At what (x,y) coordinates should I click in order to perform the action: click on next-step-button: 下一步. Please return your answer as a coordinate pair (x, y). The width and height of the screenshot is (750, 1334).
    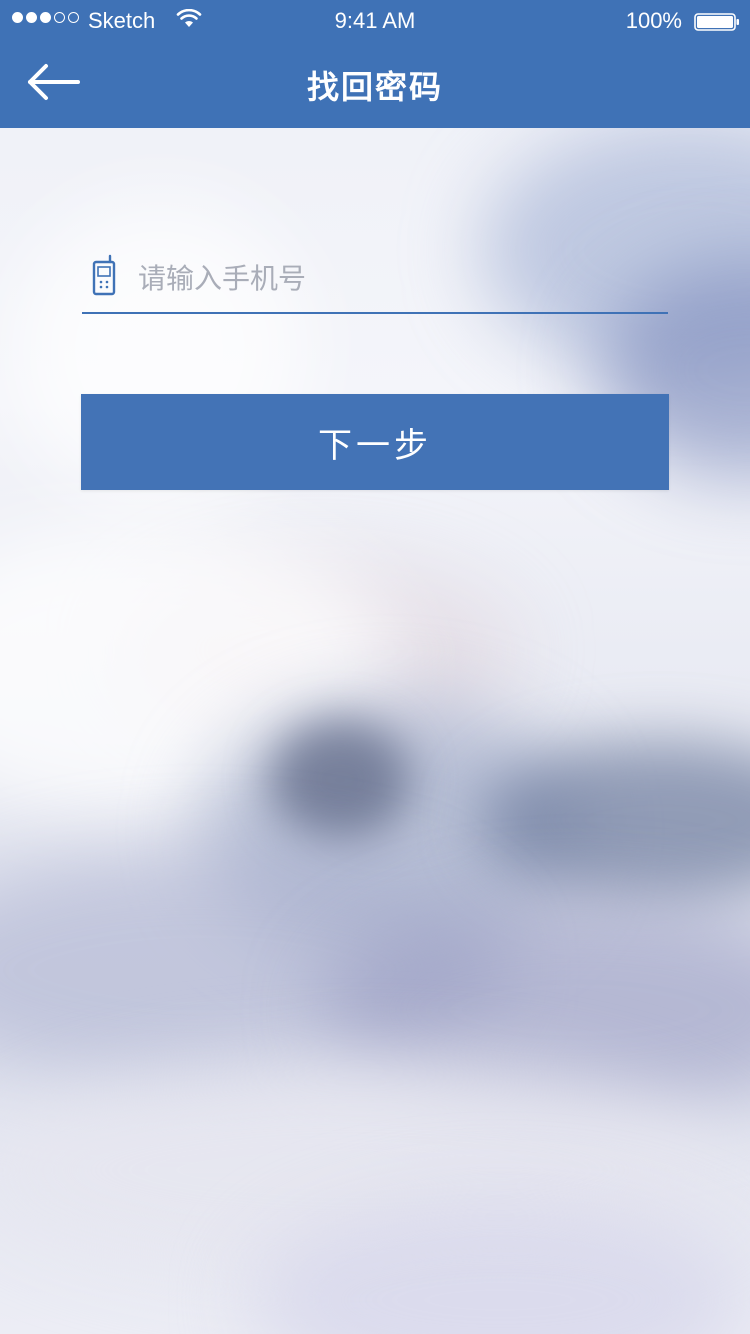
    Looking at the image, I should click on (375, 442).